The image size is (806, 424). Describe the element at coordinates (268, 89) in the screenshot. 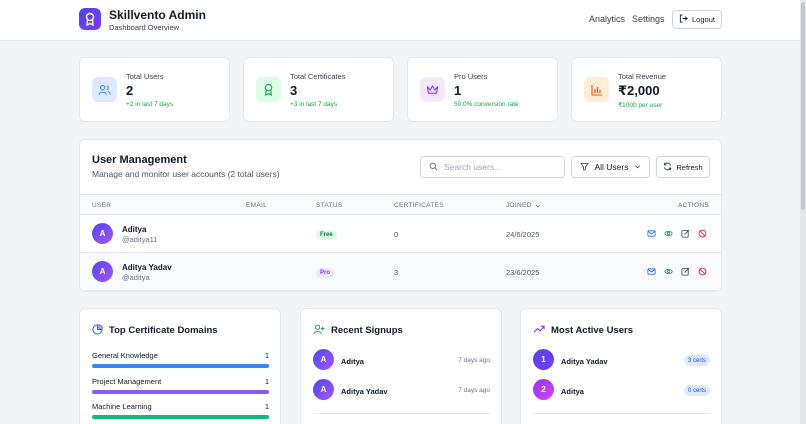

I see `award-icon` at that location.